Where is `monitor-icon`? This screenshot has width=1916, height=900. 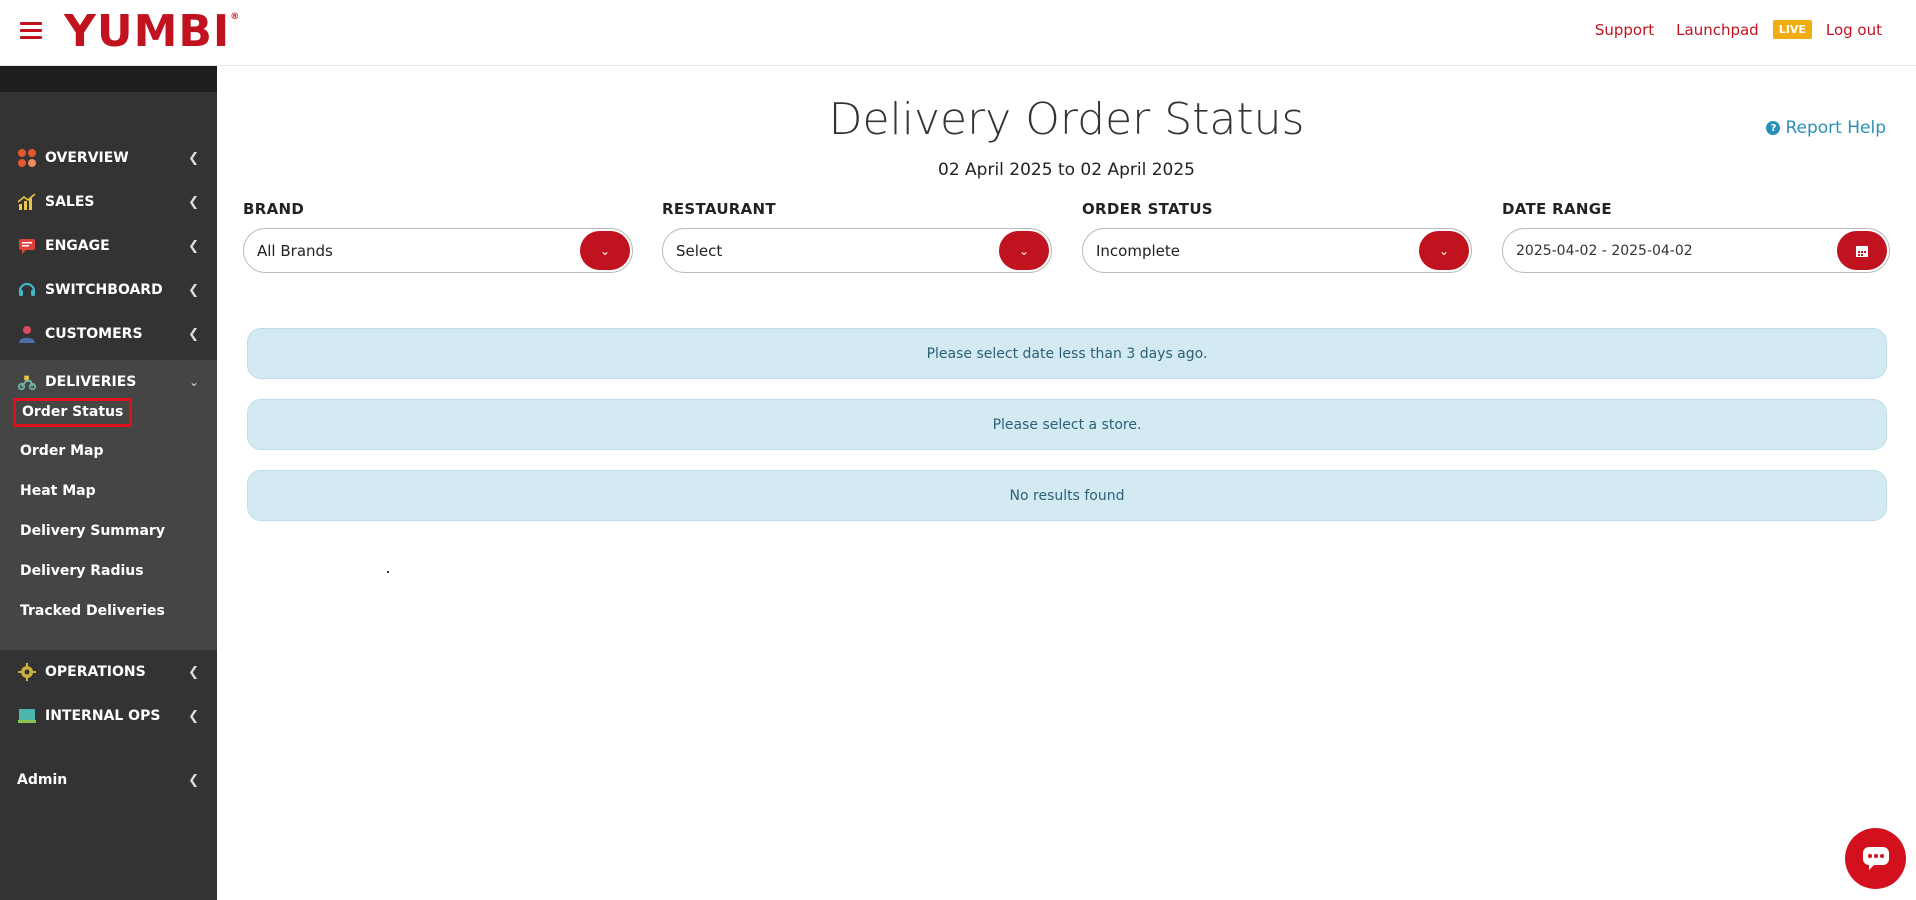
monitor-icon is located at coordinates (27, 716).